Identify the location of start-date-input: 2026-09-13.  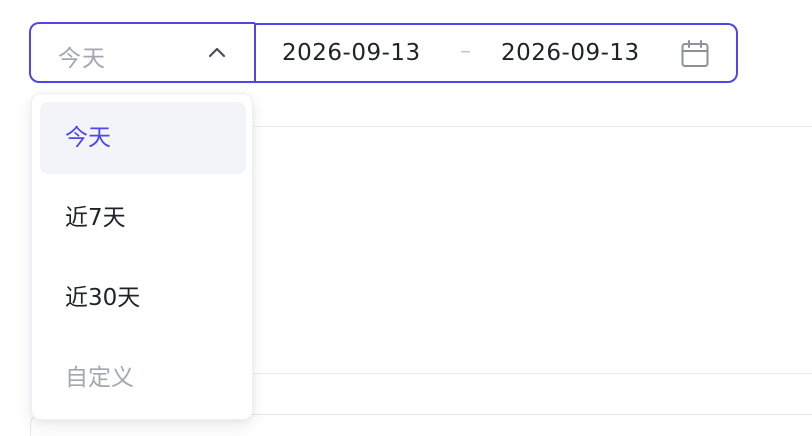
(351, 53).